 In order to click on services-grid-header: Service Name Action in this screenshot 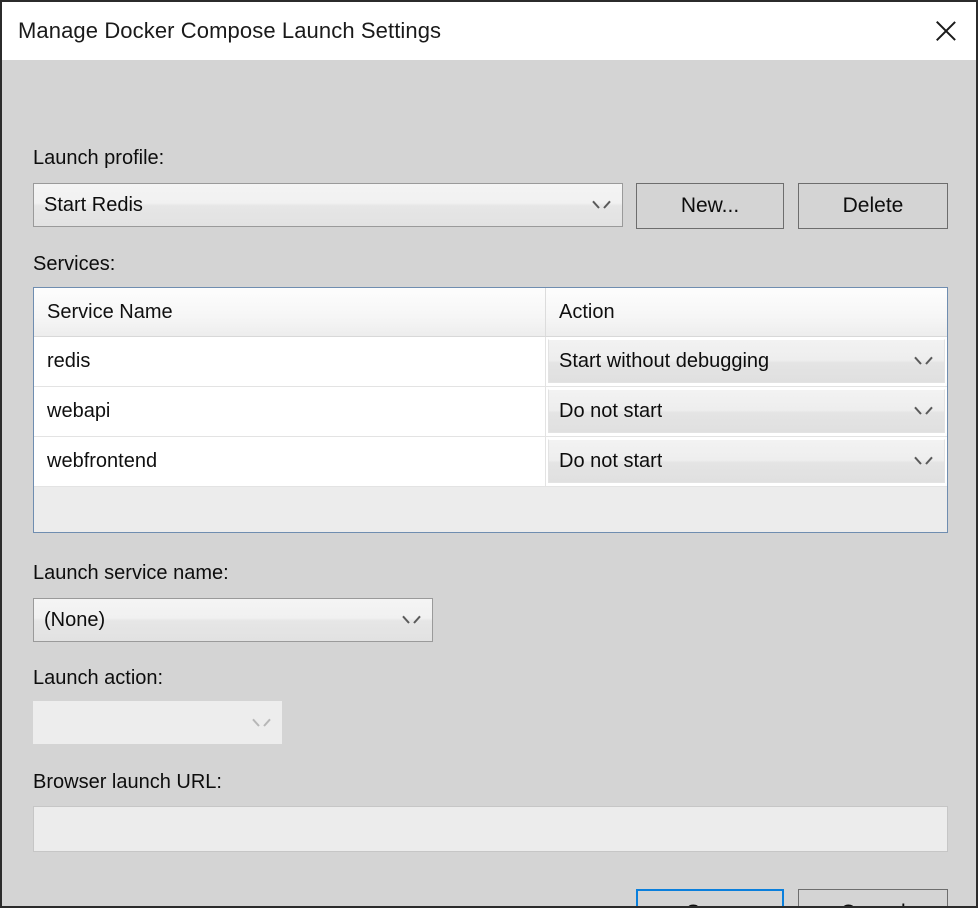, I will do `click(490, 312)`.